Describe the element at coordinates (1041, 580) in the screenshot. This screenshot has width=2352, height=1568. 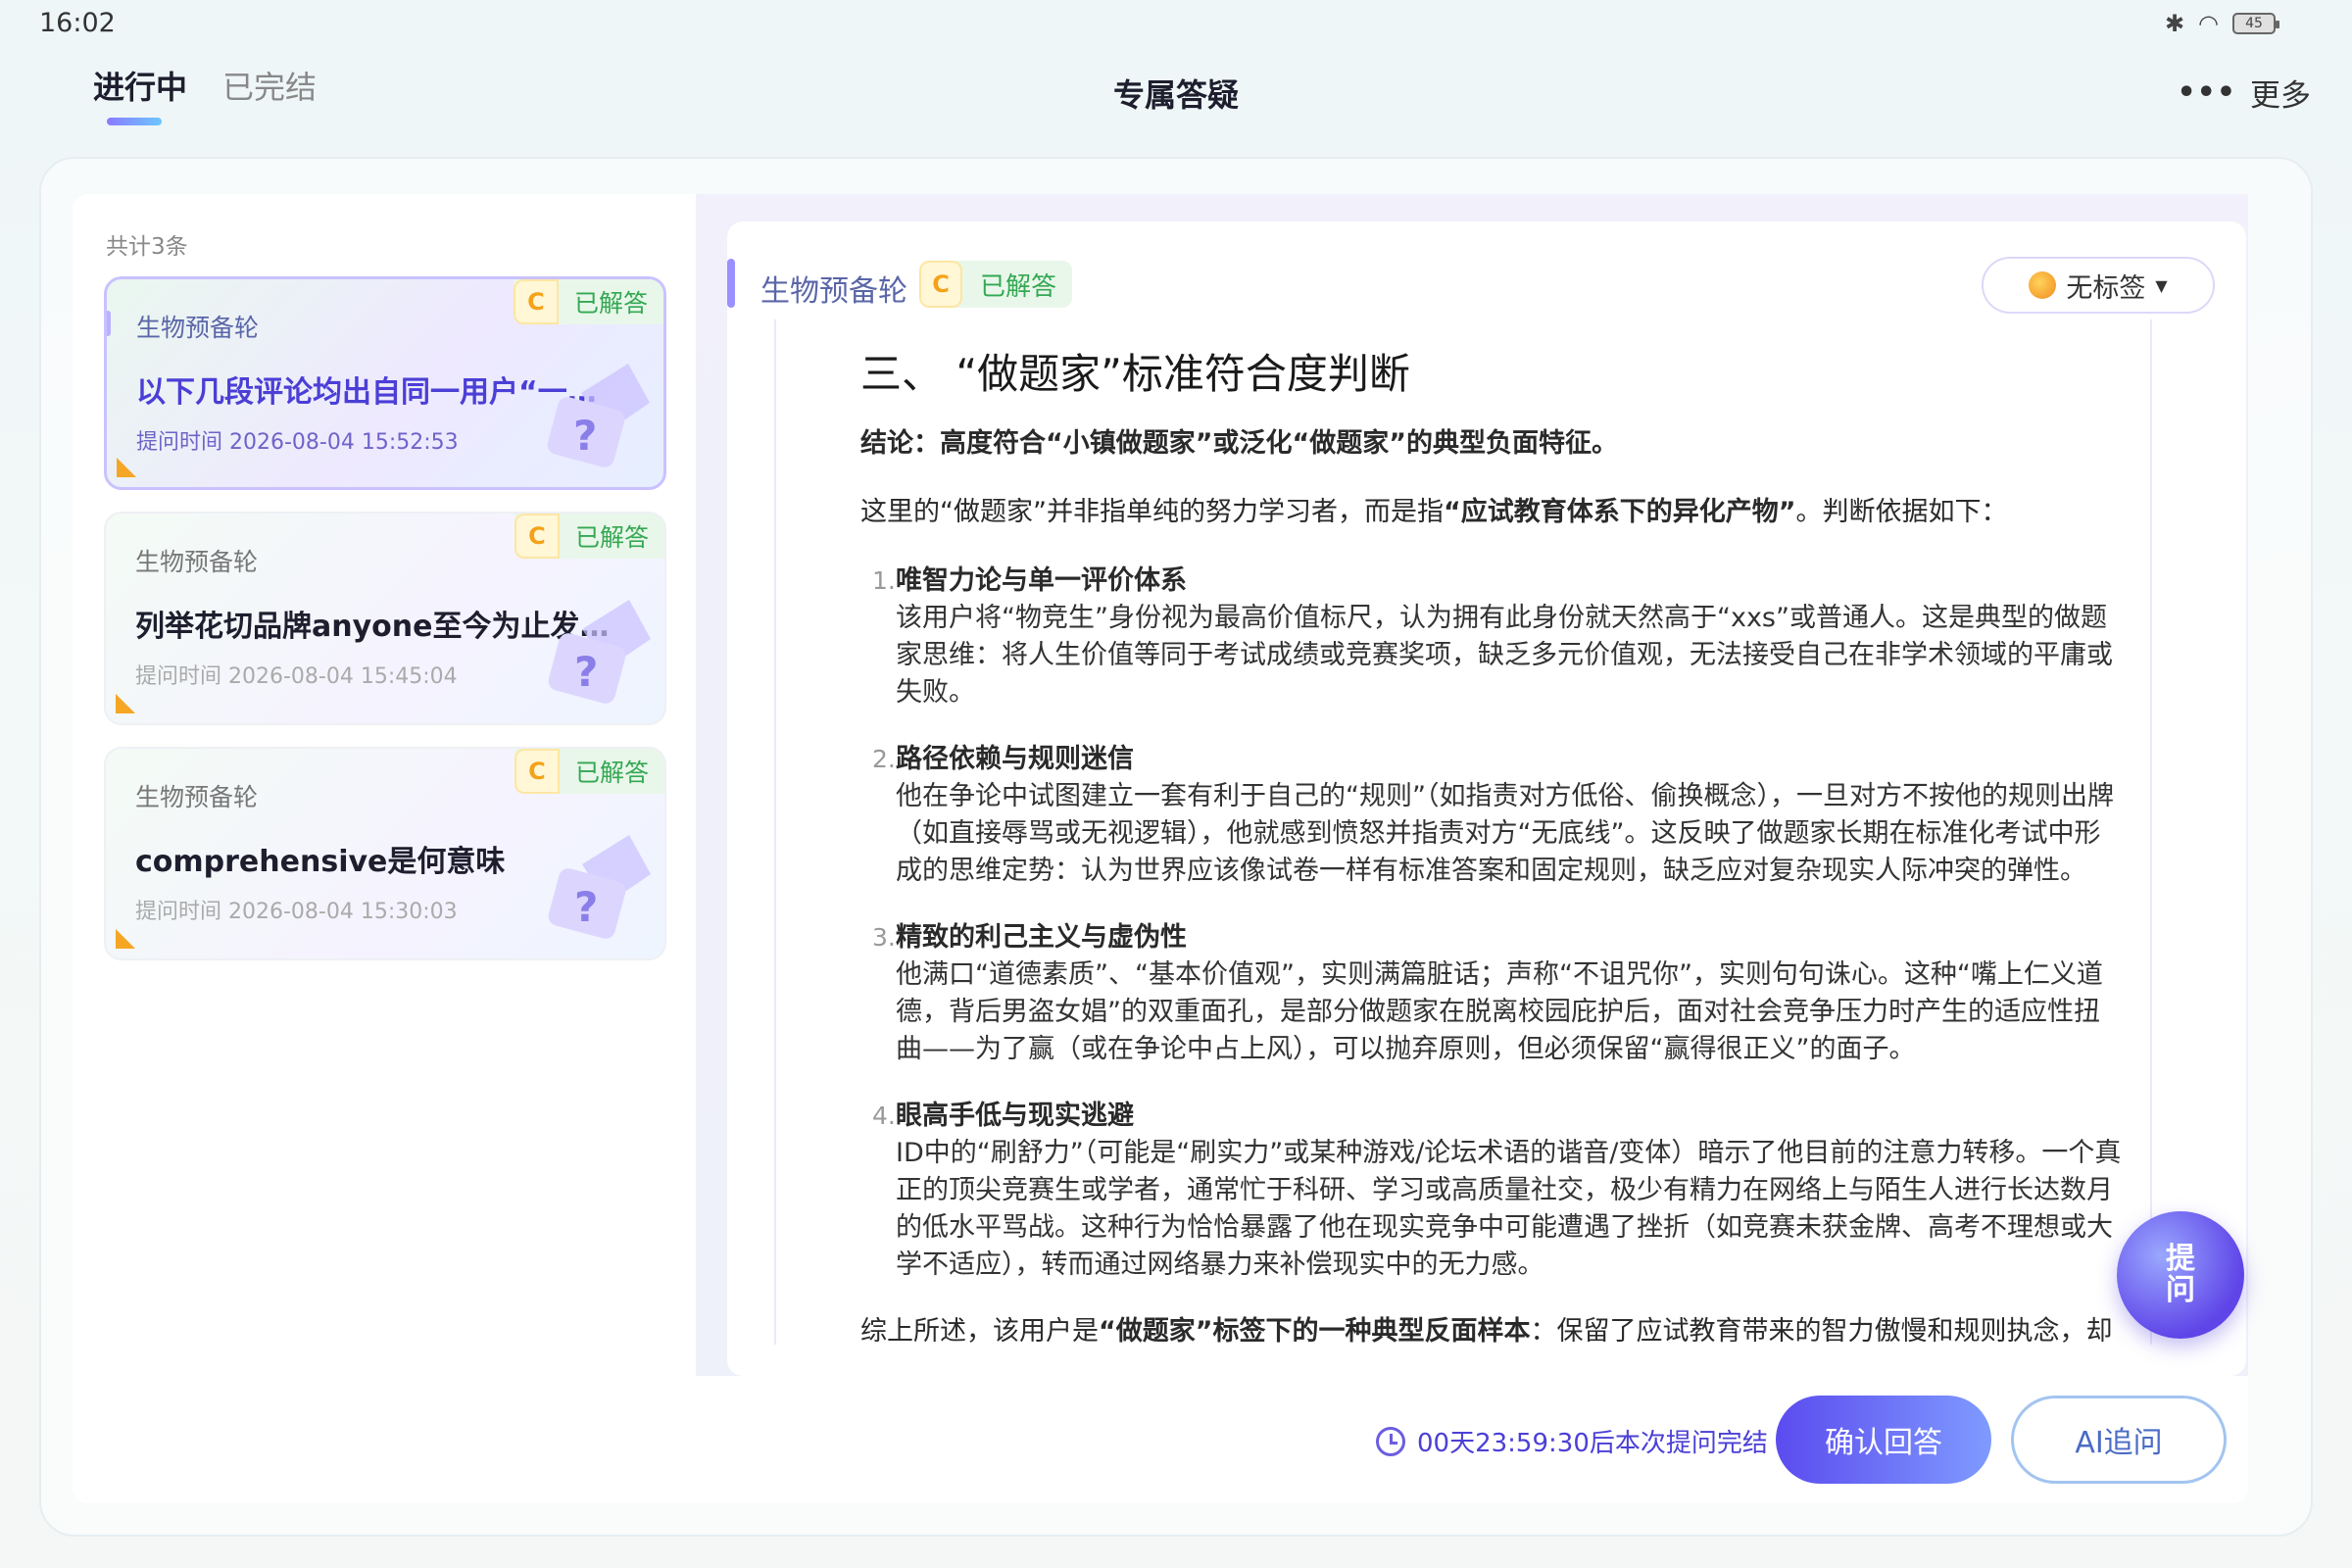
I see `item-title: 唯智力论与单一评价体系` at that location.